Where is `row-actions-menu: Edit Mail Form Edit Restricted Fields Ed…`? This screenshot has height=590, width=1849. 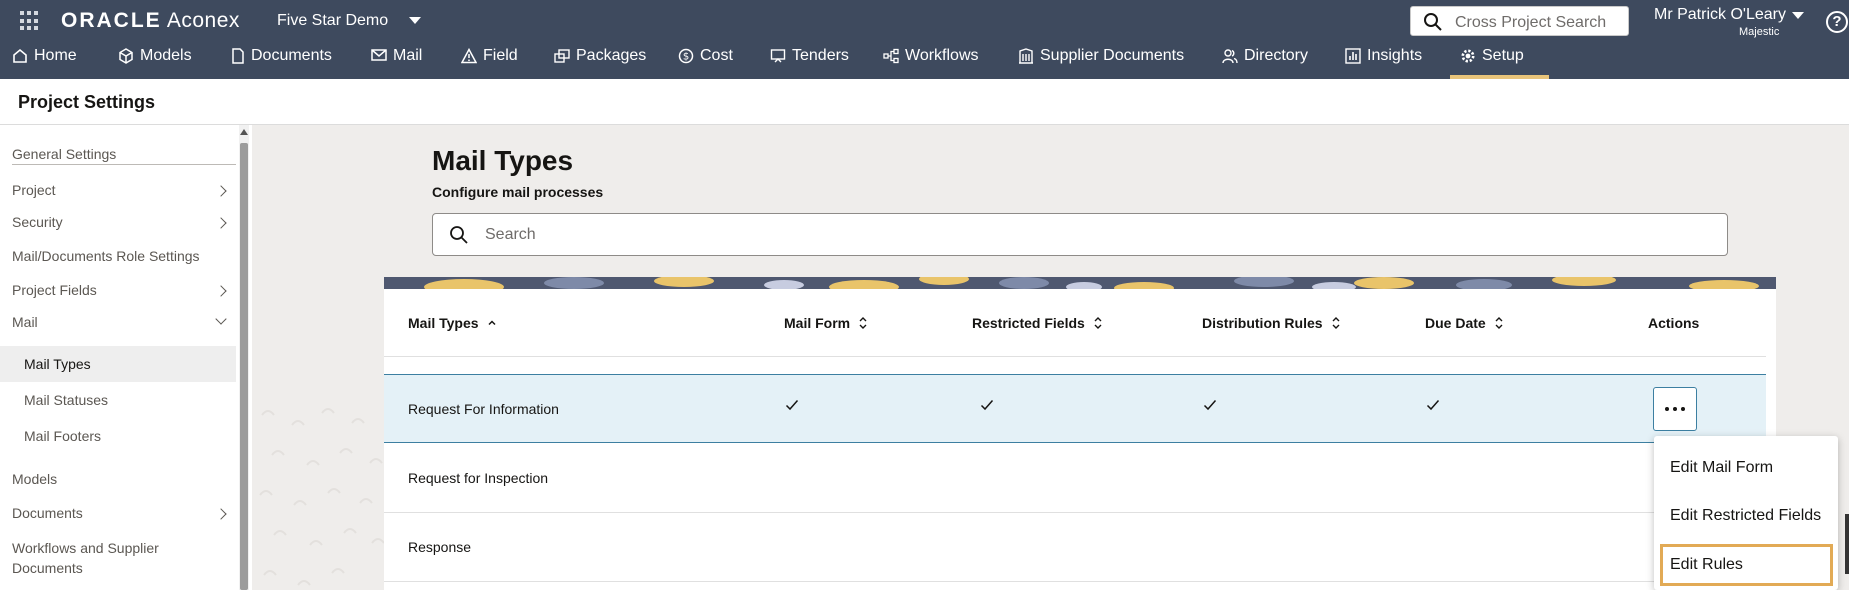 row-actions-menu: Edit Mail Form Edit Restricted Fields Ed… is located at coordinates (1746, 513).